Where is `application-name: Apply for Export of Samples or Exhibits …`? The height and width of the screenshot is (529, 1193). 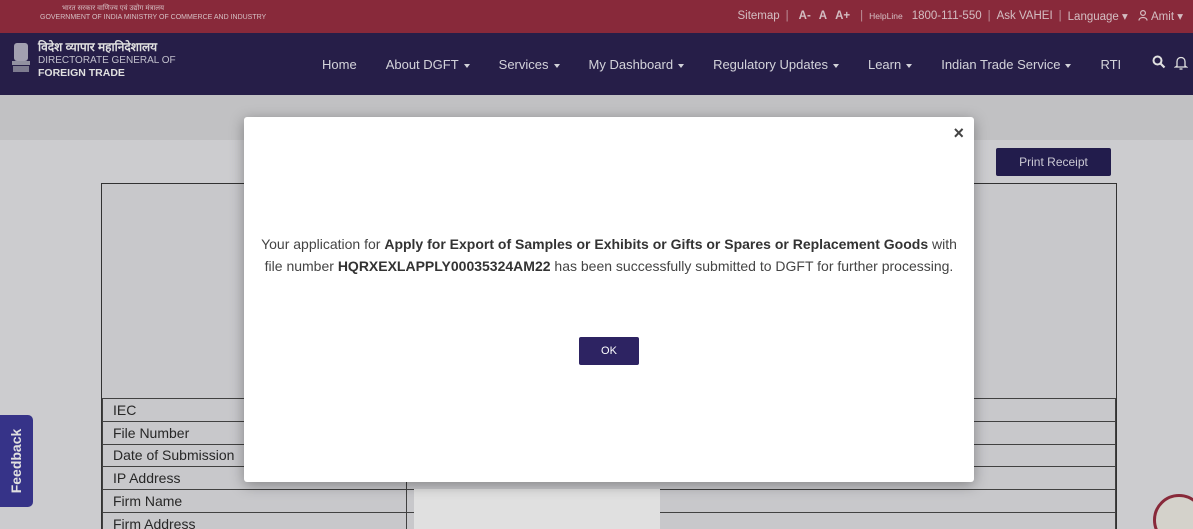
application-name: Apply for Export of Samples or Exhibits … is located at coordinates (656, 244).